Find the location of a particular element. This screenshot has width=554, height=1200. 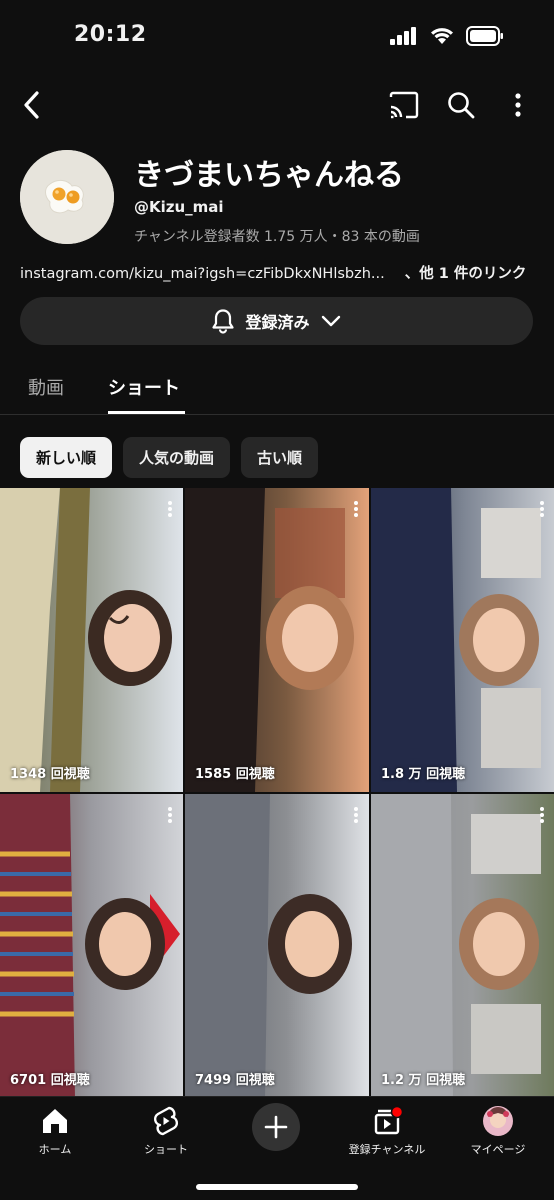

subscribed-button: 登録済み is located at coordinates (276, 321).